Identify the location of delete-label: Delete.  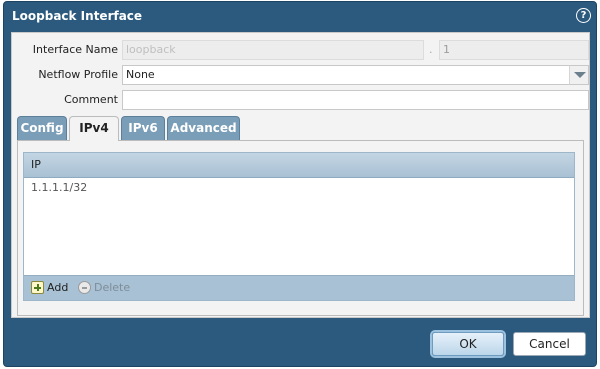
(112, 287).